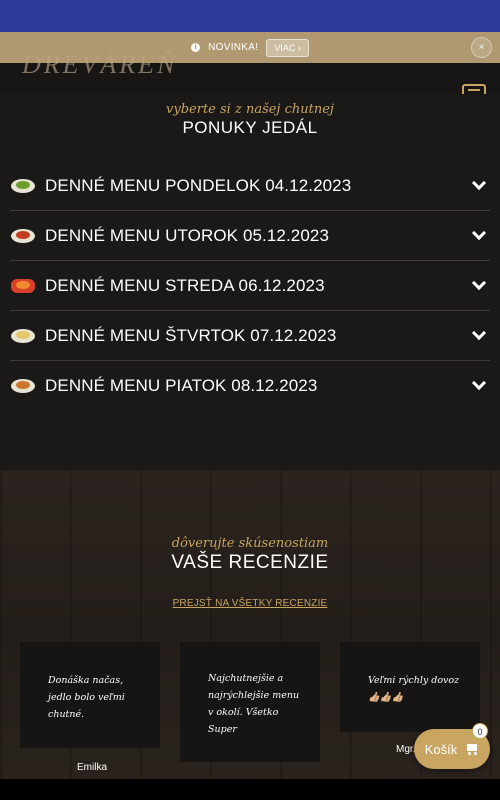 The image size is (500, 800). I want to click on review-card: Veľmi rýchly dovoz 👍🏼👍🏼👍🏼, so click(410, 687).